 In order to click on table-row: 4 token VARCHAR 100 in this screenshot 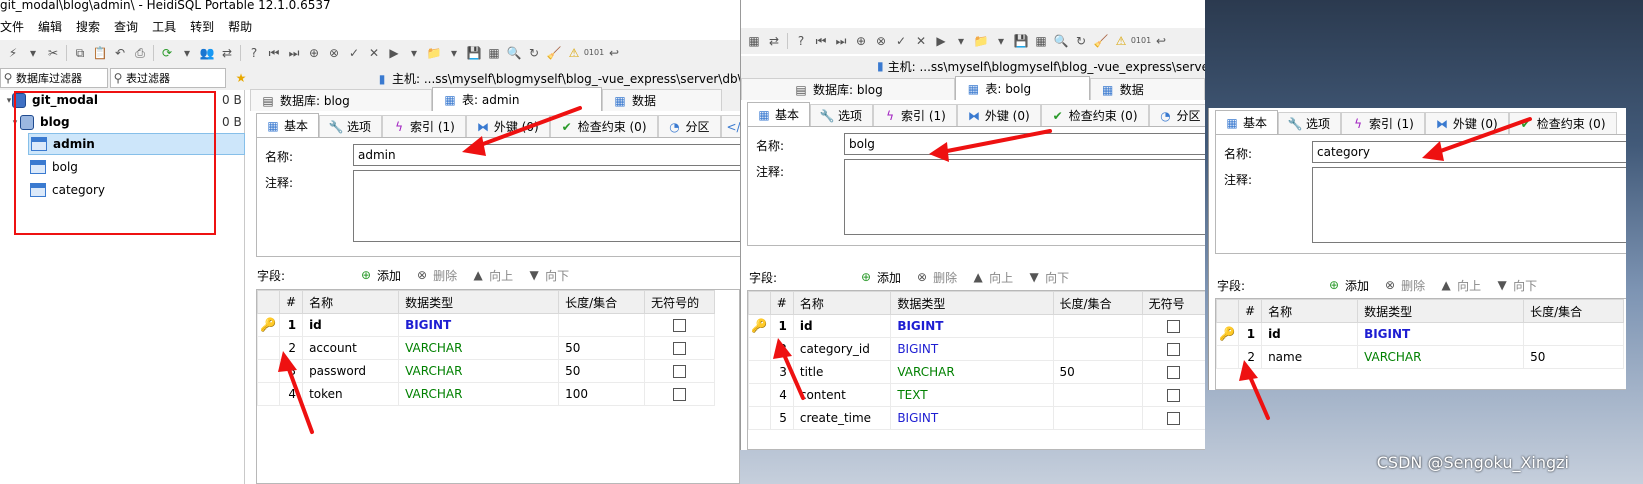, I will do `click(486, 394)`.